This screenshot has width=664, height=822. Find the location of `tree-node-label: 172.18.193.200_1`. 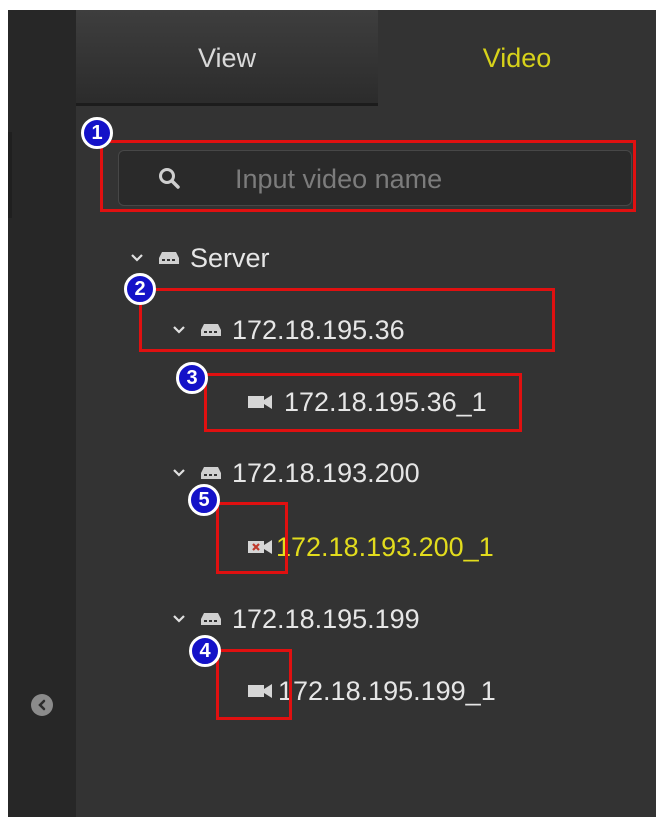

tree-node-label: 172.18.193.200_1 is located at coordinates (385, 546).